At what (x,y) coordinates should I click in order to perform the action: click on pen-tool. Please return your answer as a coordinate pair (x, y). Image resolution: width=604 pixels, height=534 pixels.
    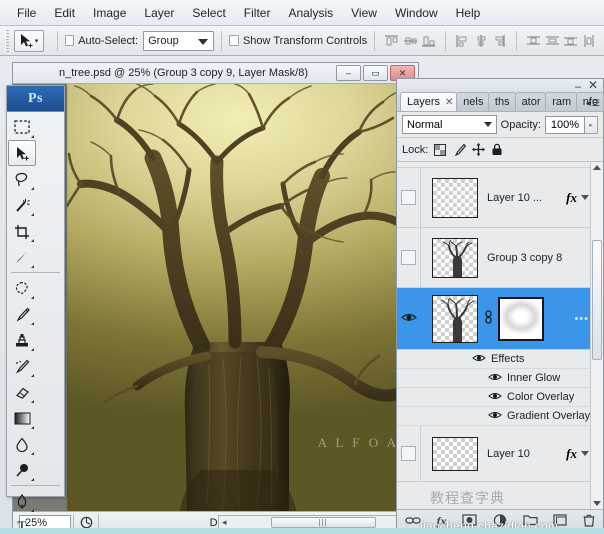
    Looking at the image, I should click on (22, 501).